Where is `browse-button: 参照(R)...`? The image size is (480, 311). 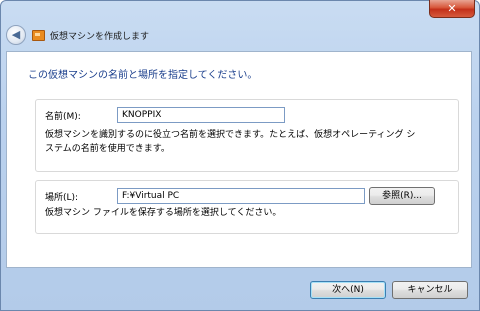
browse-button: 参照(R)... is located at coordinates (402, 196).